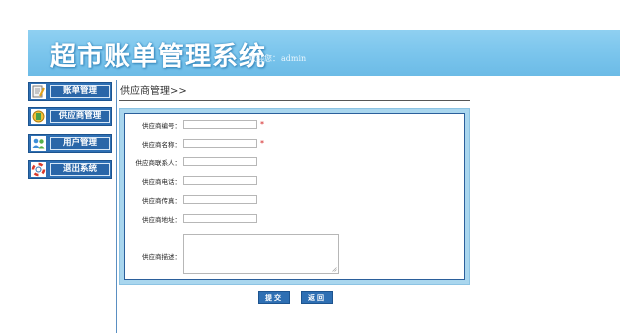  I want to click on supplier-phone-field, so click(220, 180).